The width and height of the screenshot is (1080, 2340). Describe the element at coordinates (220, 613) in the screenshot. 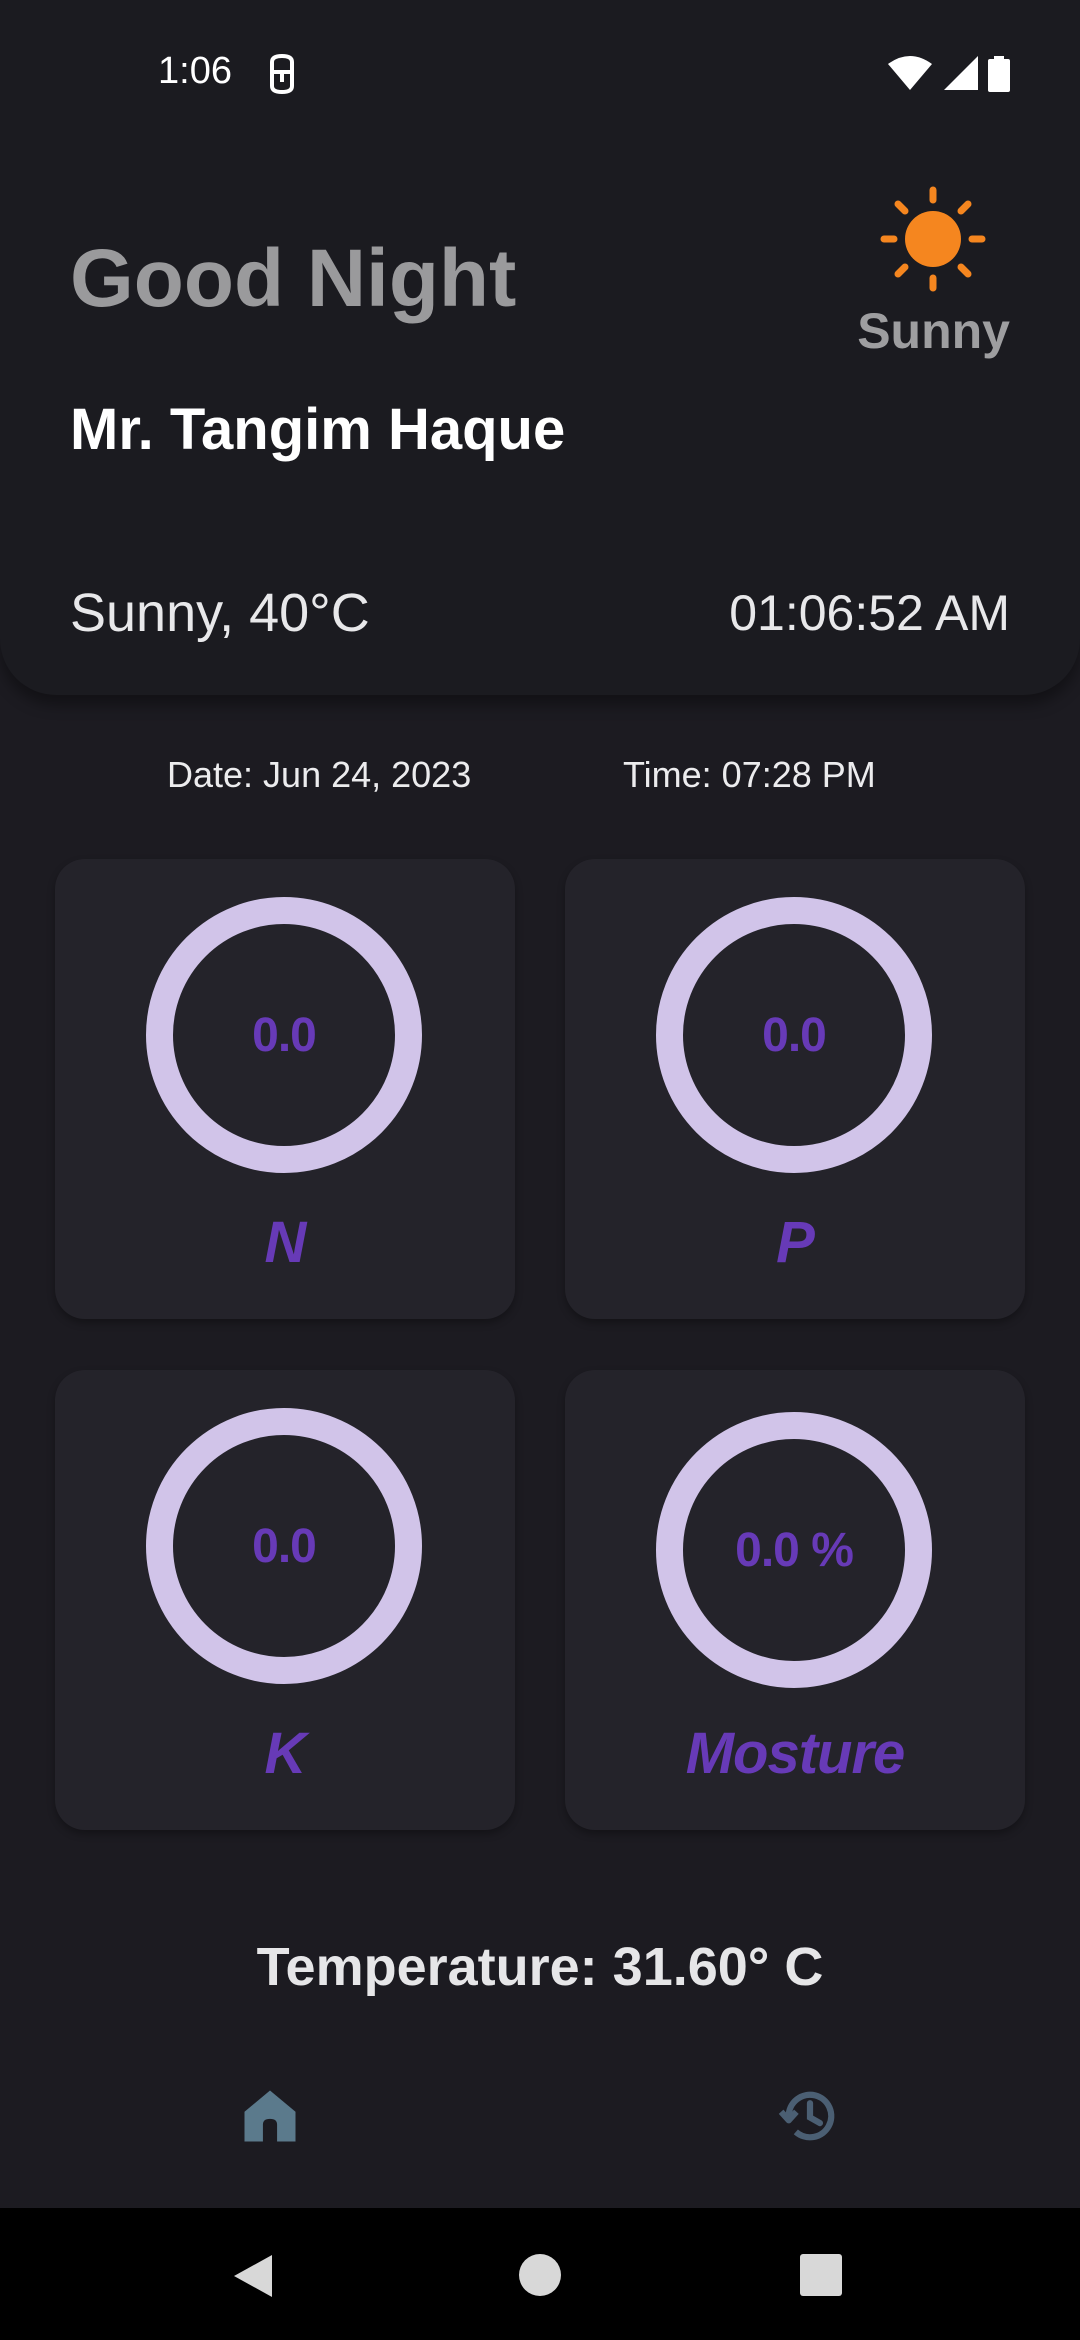

I see `weather-summary: Sunny, 40°C` at that location.